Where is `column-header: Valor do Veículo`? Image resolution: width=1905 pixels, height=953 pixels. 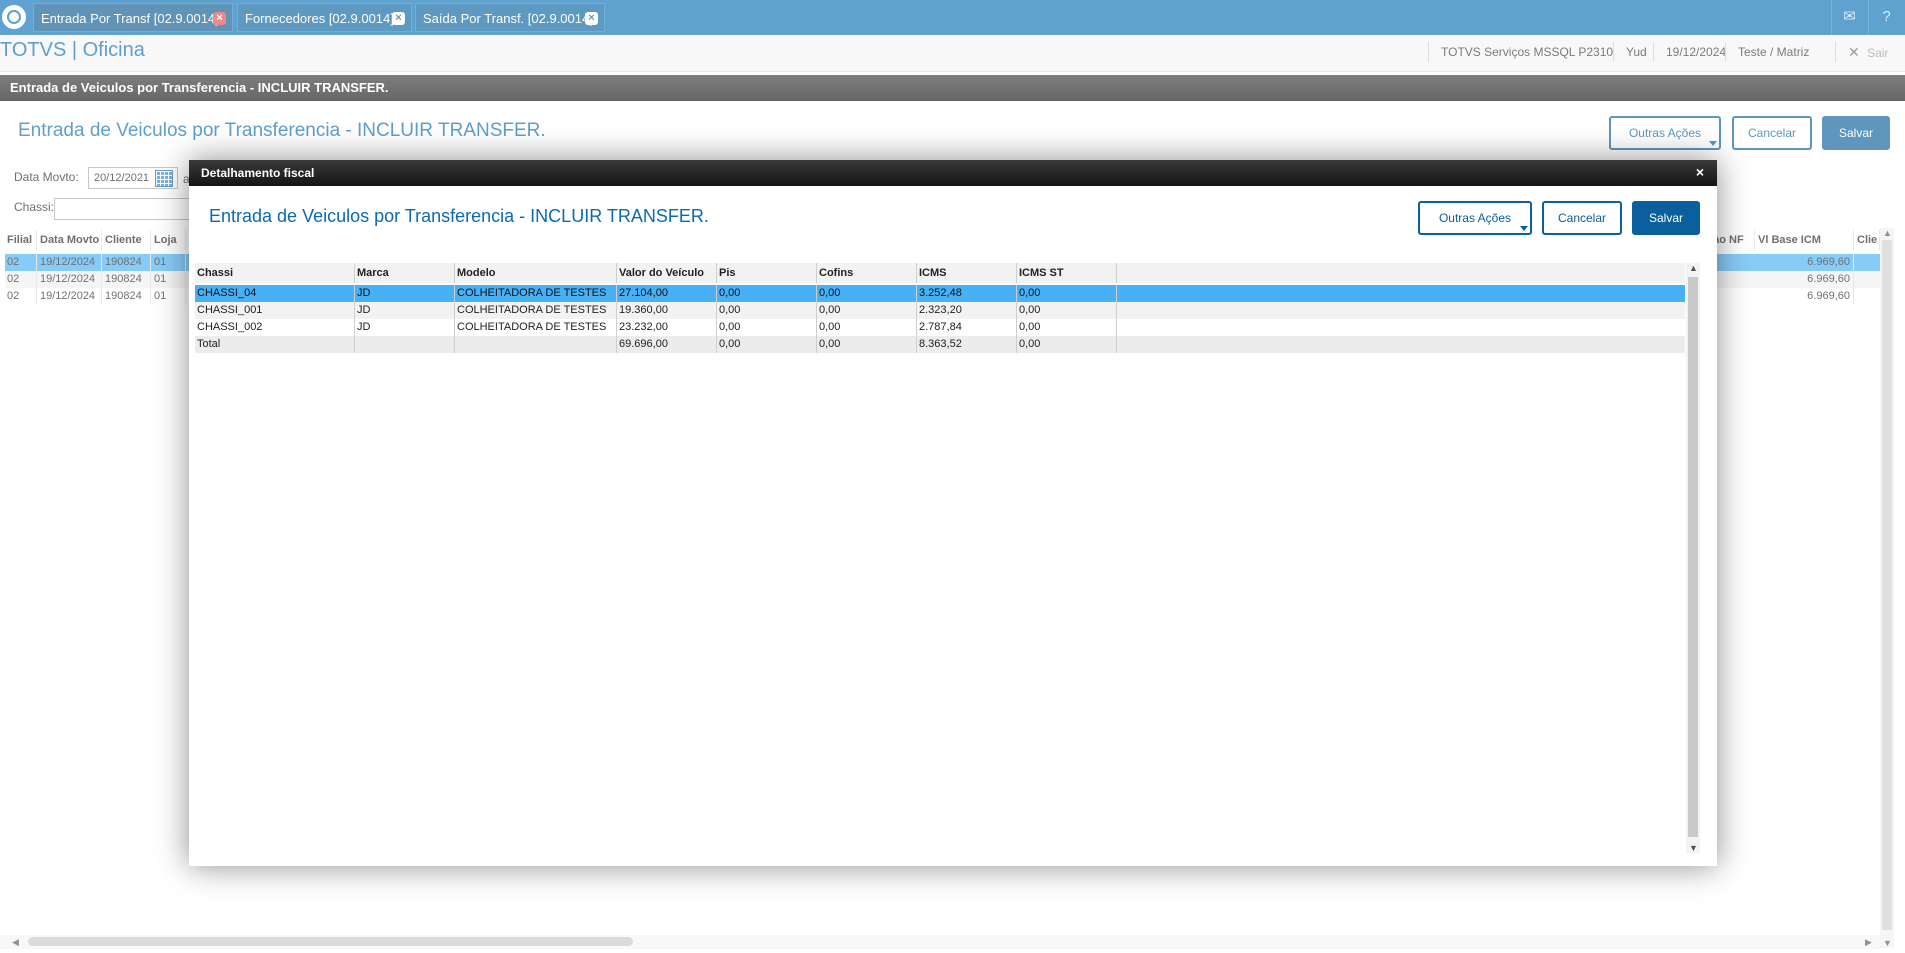 column-header: Valor do Veículo is located at coordinates (667, 273).